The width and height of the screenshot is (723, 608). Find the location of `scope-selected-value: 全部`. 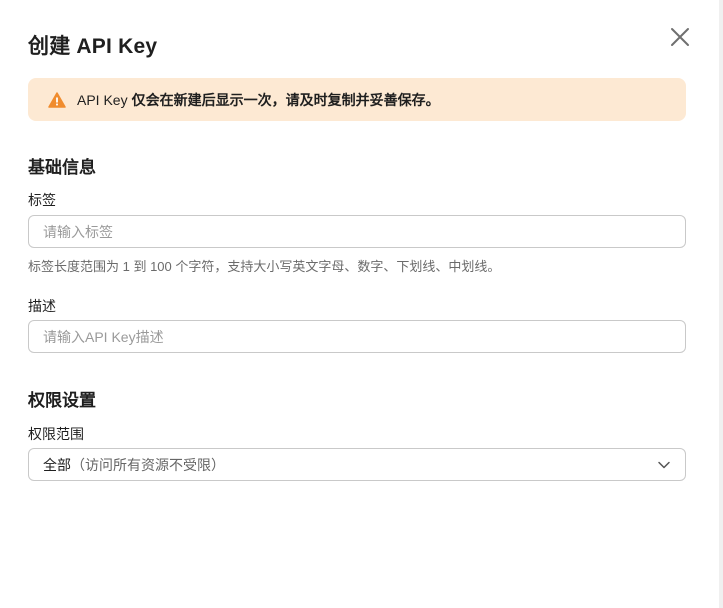

scope-selected-value: 全部 is located at coordinates (57, 464).